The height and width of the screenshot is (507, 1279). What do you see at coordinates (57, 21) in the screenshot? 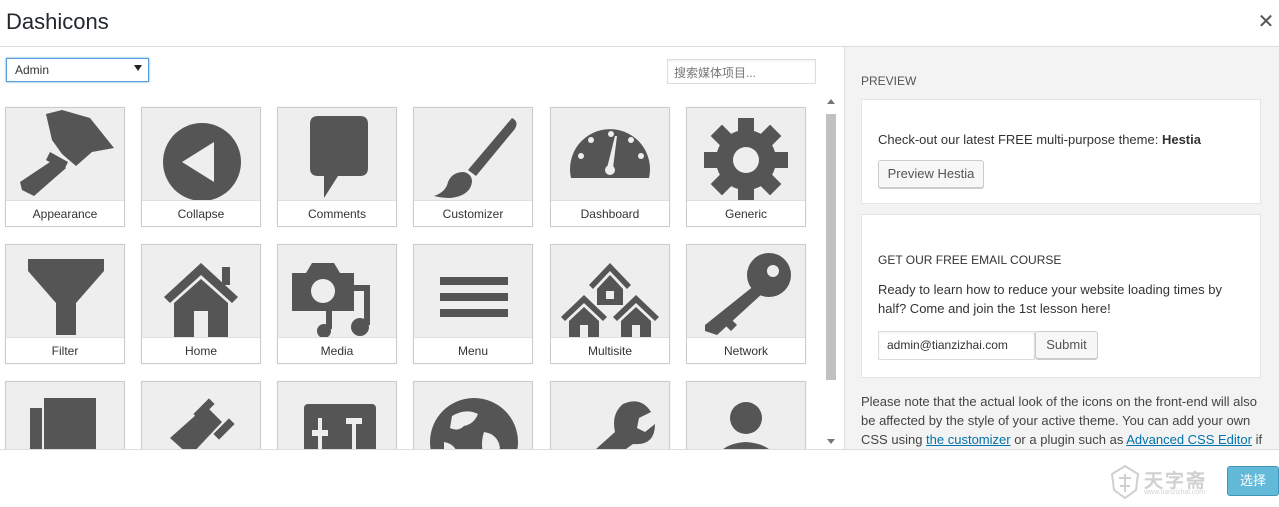
I see `modal-title: Dashicons` at bounding box center [57, 21].